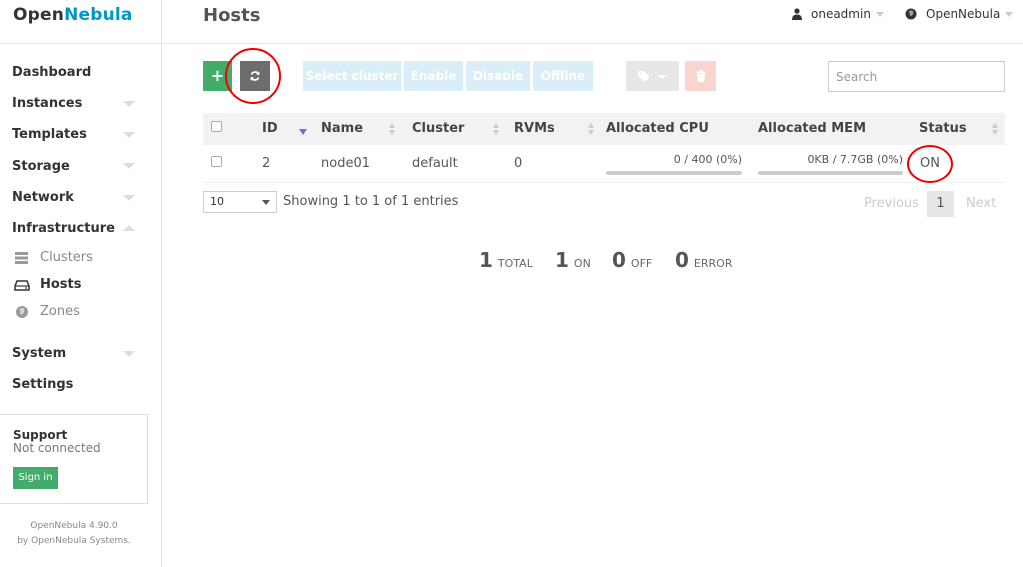 This screenshot has height=567, width=1023. Describe the element at coordinates (963, 14) in the screenshot. I see `zone-name: OpenNebula` at that location.